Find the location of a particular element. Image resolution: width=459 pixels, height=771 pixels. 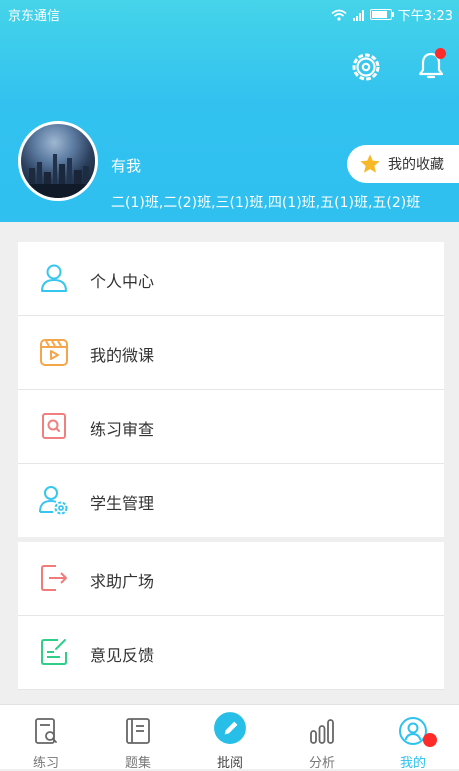

video-clapper-icon is located at coordinates (54, 352).